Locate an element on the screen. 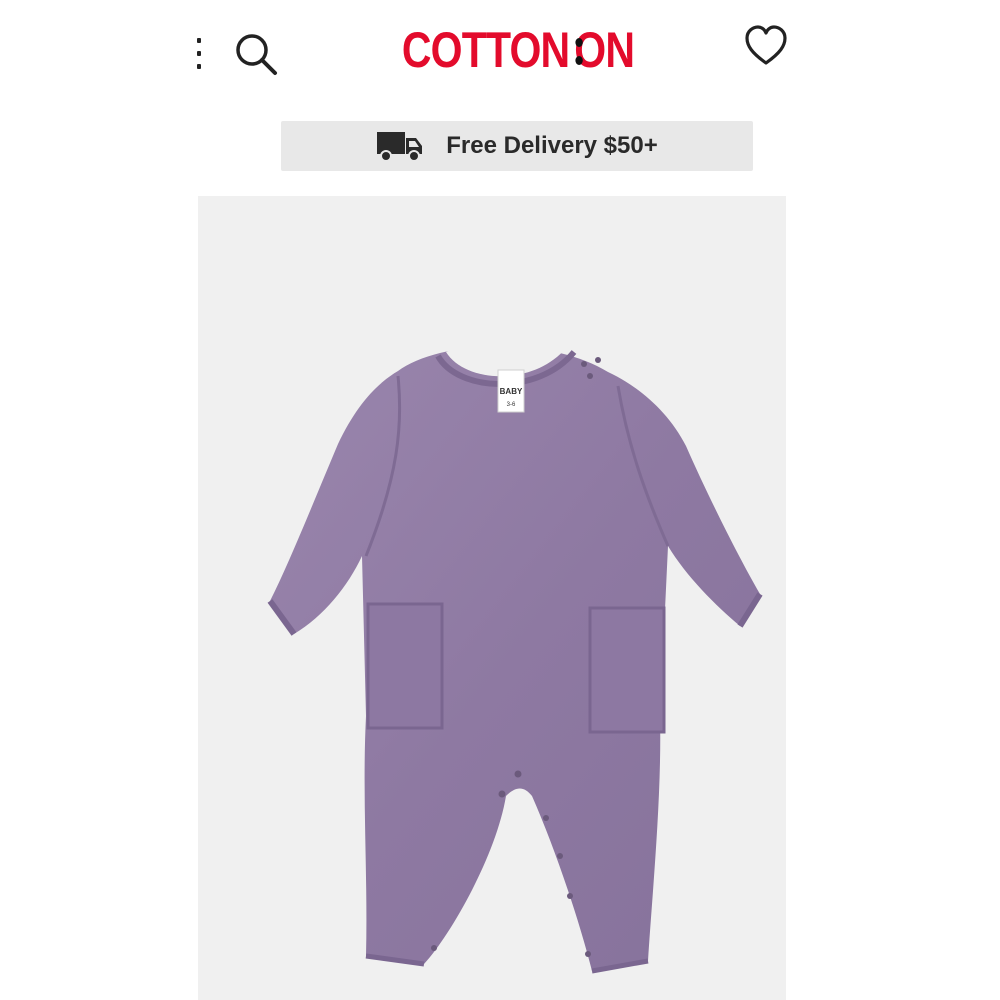 The image size is (1000, 1000). search-button is located at coordinates (256, 54).